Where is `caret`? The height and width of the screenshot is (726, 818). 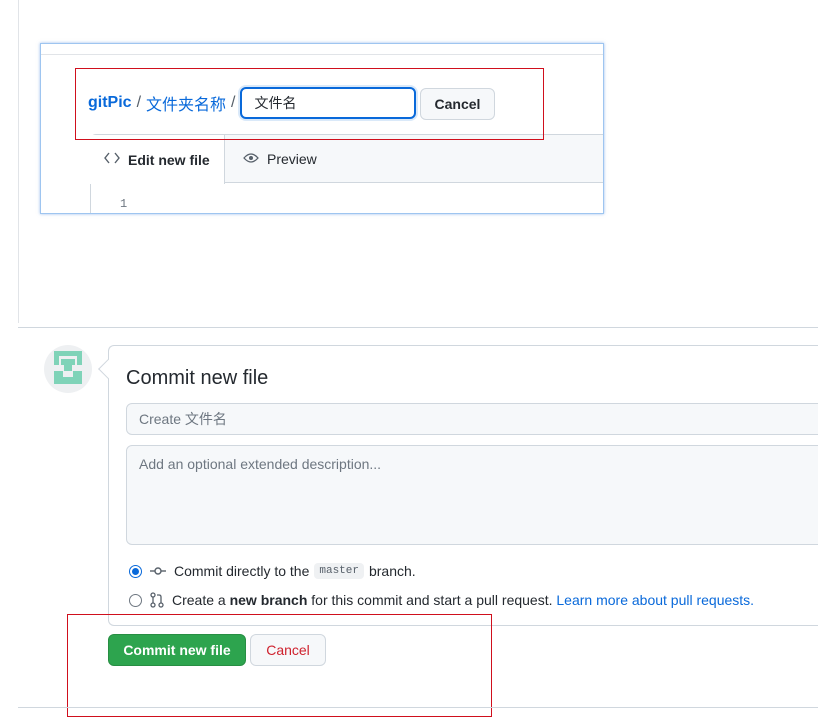 caret is located at coordinates (108, 369).